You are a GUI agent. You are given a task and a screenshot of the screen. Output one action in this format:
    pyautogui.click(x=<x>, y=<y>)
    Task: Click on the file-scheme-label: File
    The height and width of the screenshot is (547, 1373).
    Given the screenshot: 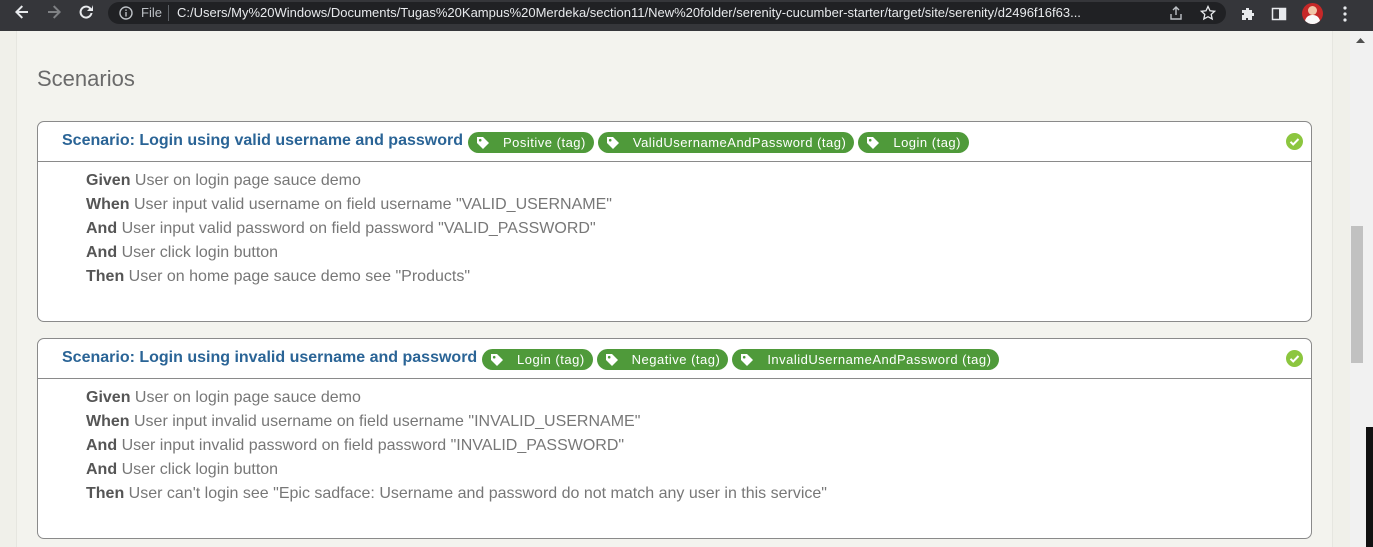 What is the action you would take?
    pyautogui.click(x=151, y=12)
    